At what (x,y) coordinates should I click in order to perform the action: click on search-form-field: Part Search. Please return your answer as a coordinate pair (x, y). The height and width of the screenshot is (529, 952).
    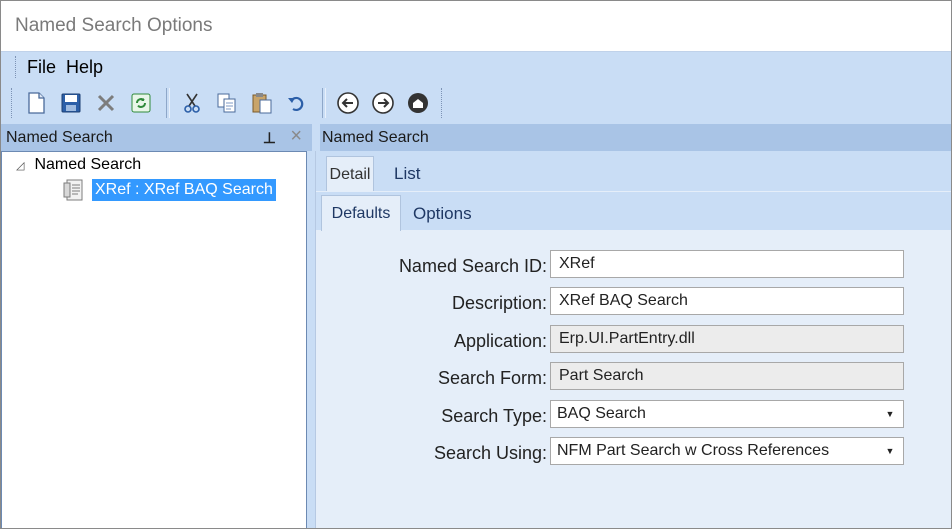
    Looking at the image, I should click on (727, 376).